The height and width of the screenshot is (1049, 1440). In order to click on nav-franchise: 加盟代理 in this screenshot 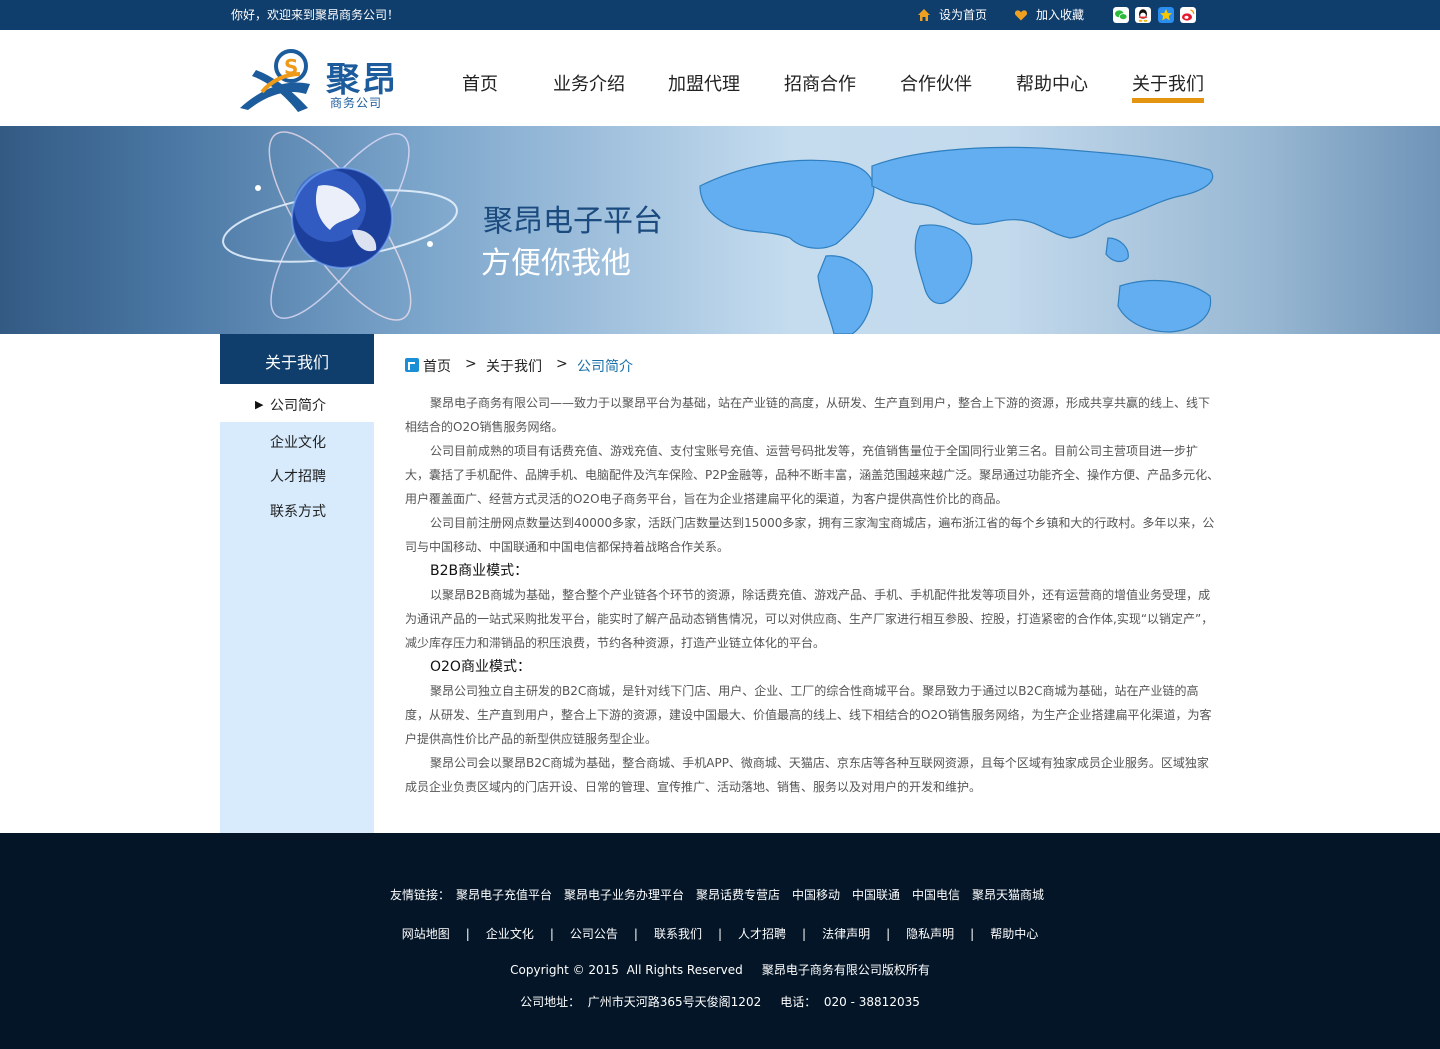, I will do `click(704, 83)`.